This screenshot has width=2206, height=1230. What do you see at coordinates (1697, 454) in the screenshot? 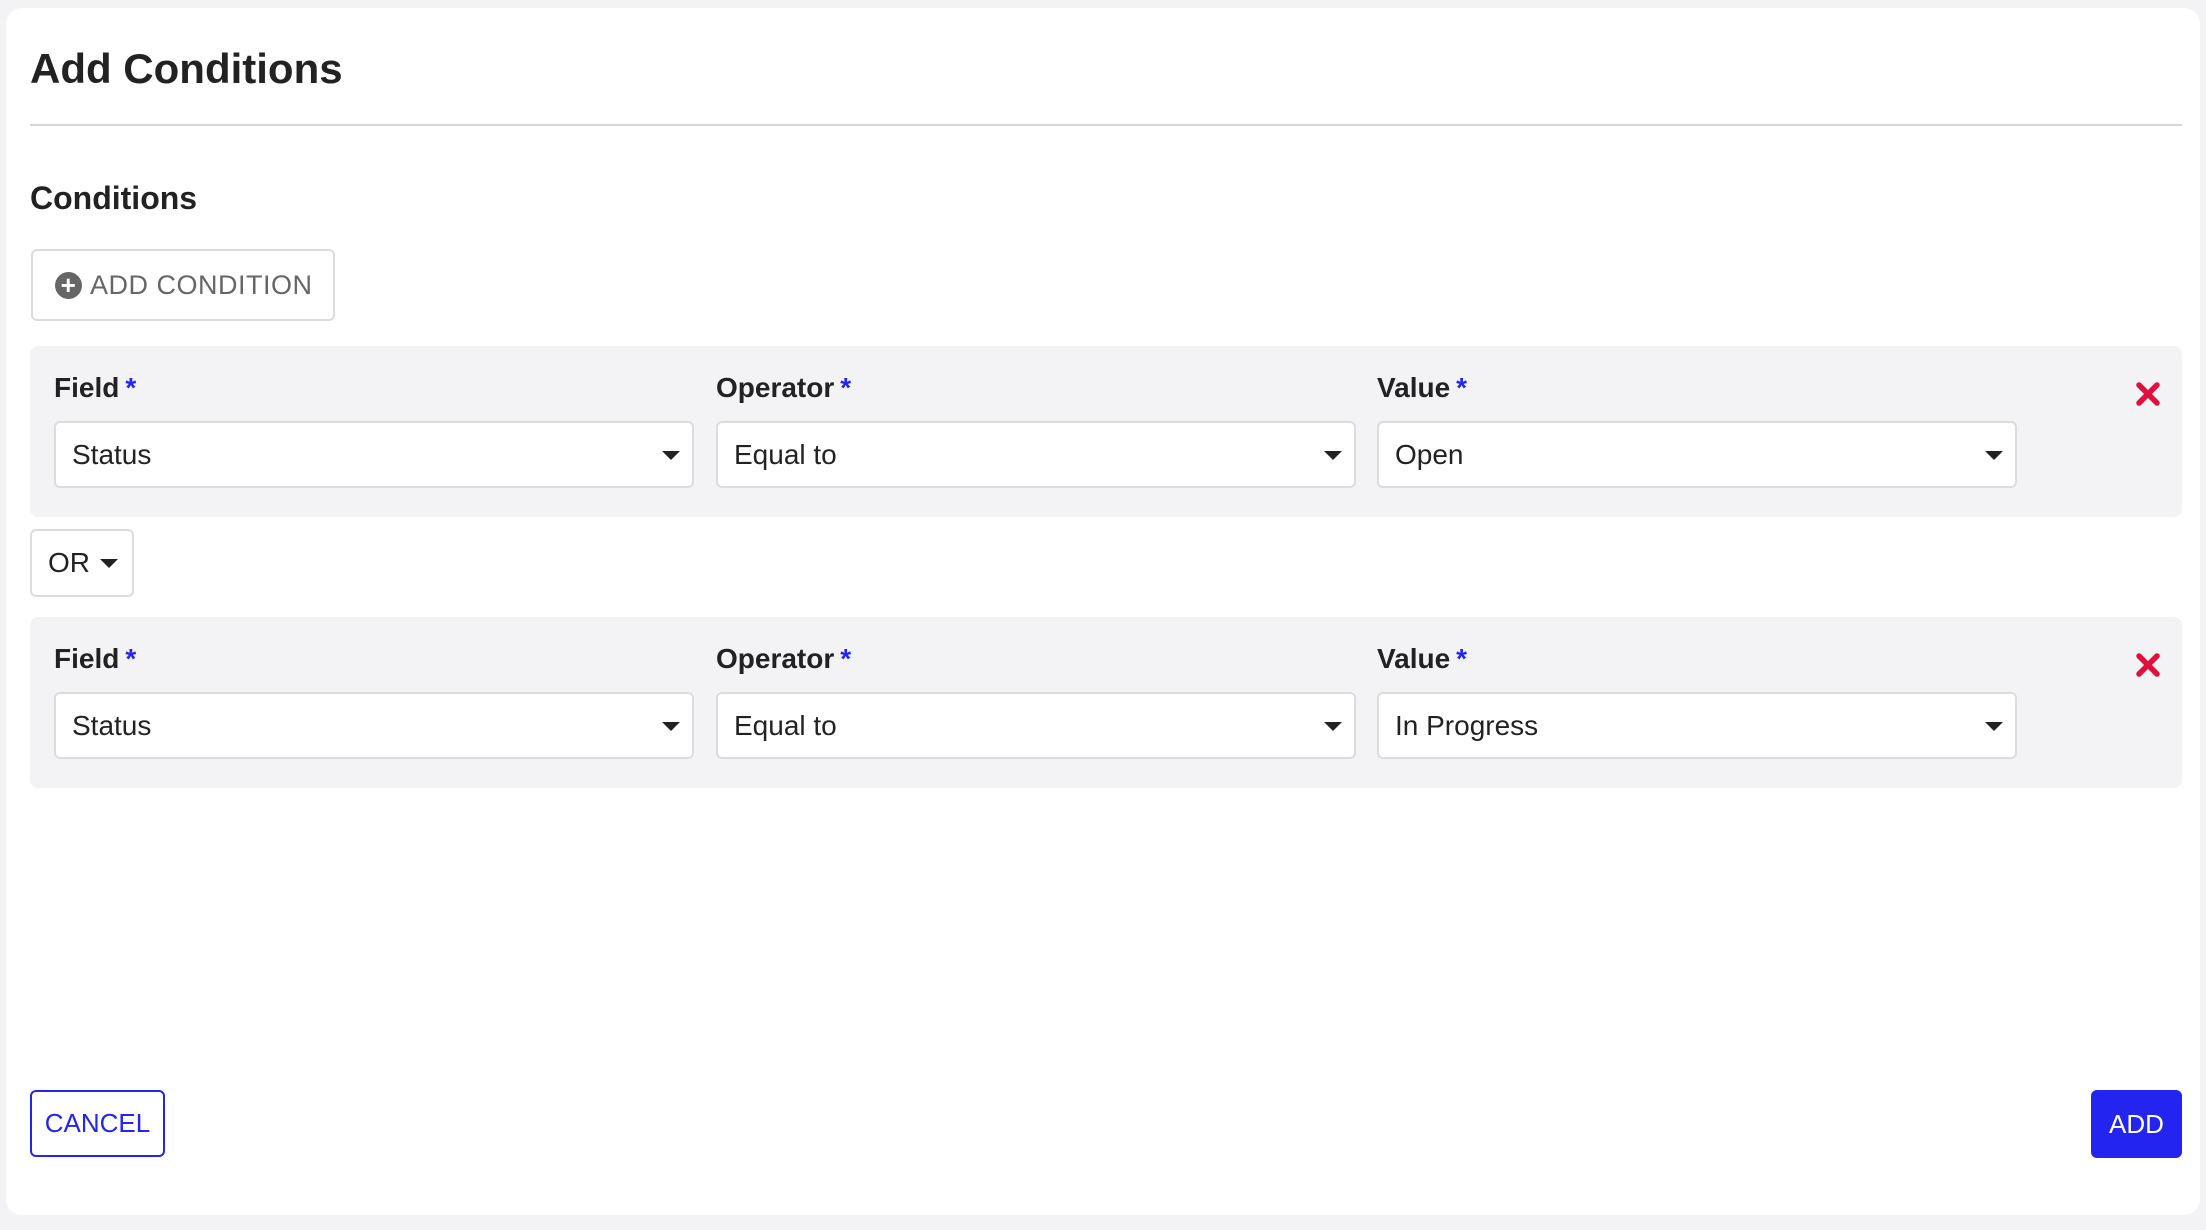
I see `value-select: Open` at bounding box center [1697, 454].